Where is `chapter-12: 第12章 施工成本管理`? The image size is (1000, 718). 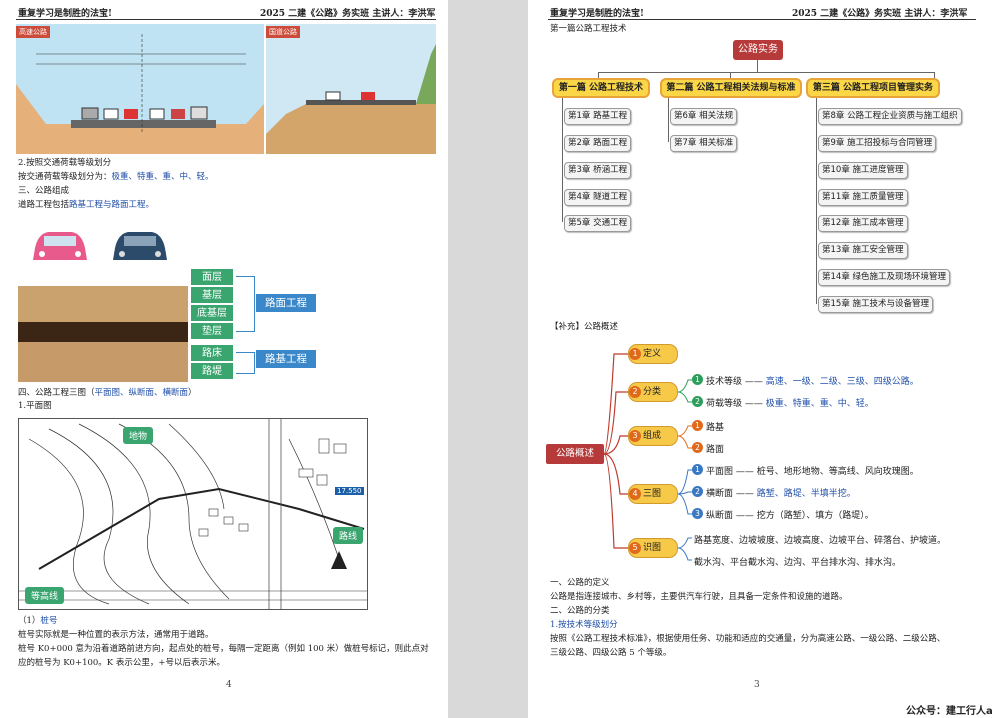 chapter-12: 第12章 施工成本管理 is located at coordinates (863, 223).